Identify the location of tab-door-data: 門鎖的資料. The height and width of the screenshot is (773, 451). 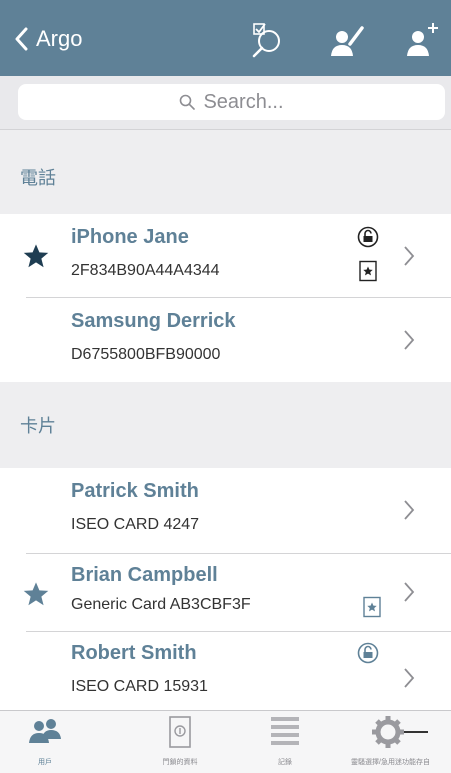
(180, 742).